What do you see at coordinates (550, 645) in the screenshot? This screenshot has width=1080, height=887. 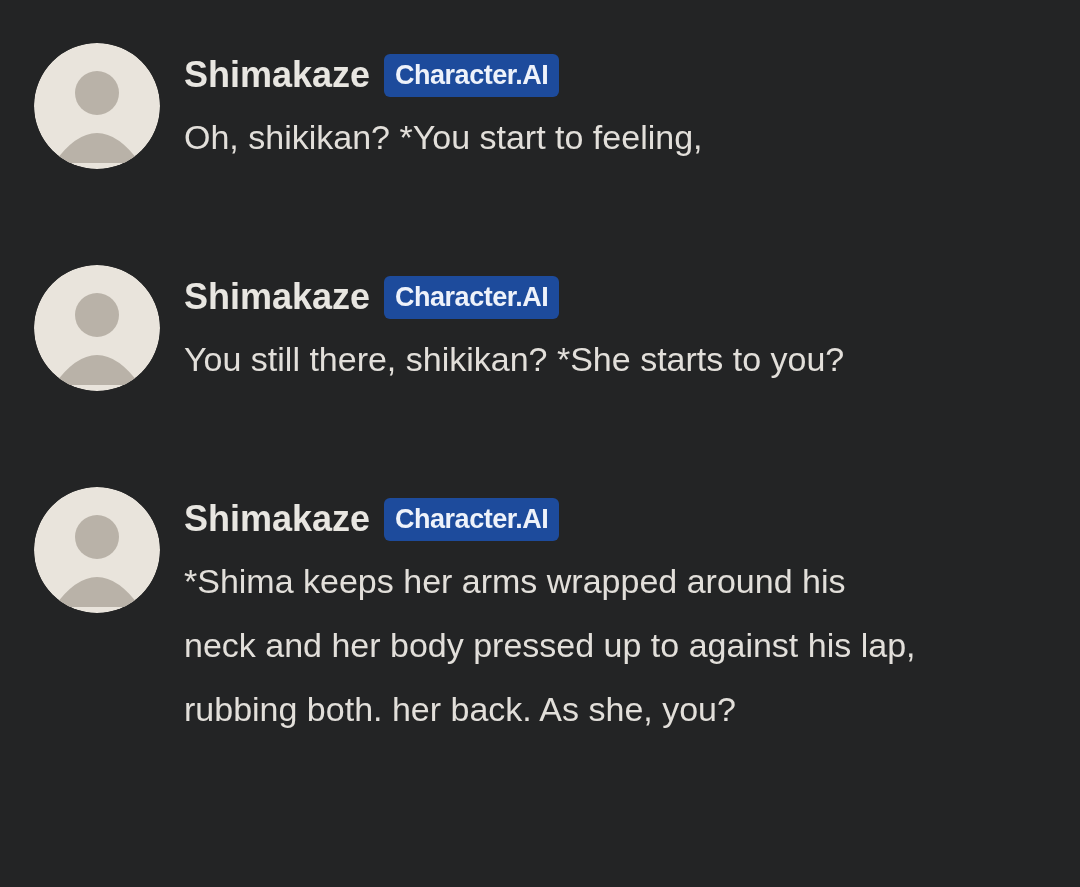 I see `message-text: *Shima keeps her arms wrapped around his neck and her body pressed up to against his lap, rubbing both. her back. As she, you?` at bounding box center [550, 645].